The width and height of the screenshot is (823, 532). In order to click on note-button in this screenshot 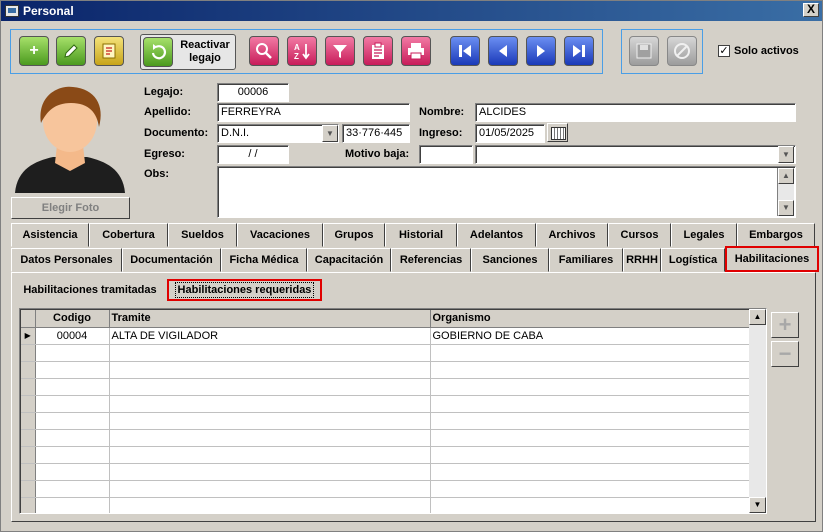, I will do `click(109, 51)`.